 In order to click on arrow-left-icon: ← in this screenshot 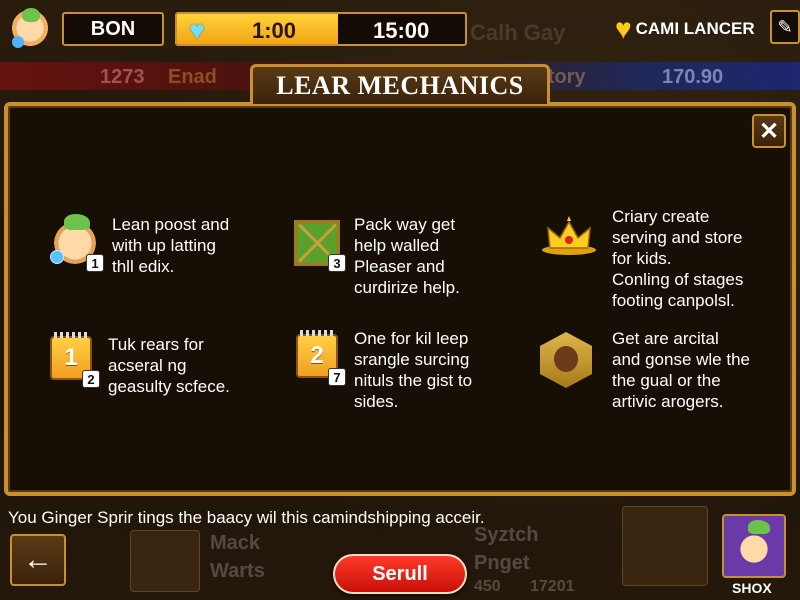, I will do `click(38, 559)`.